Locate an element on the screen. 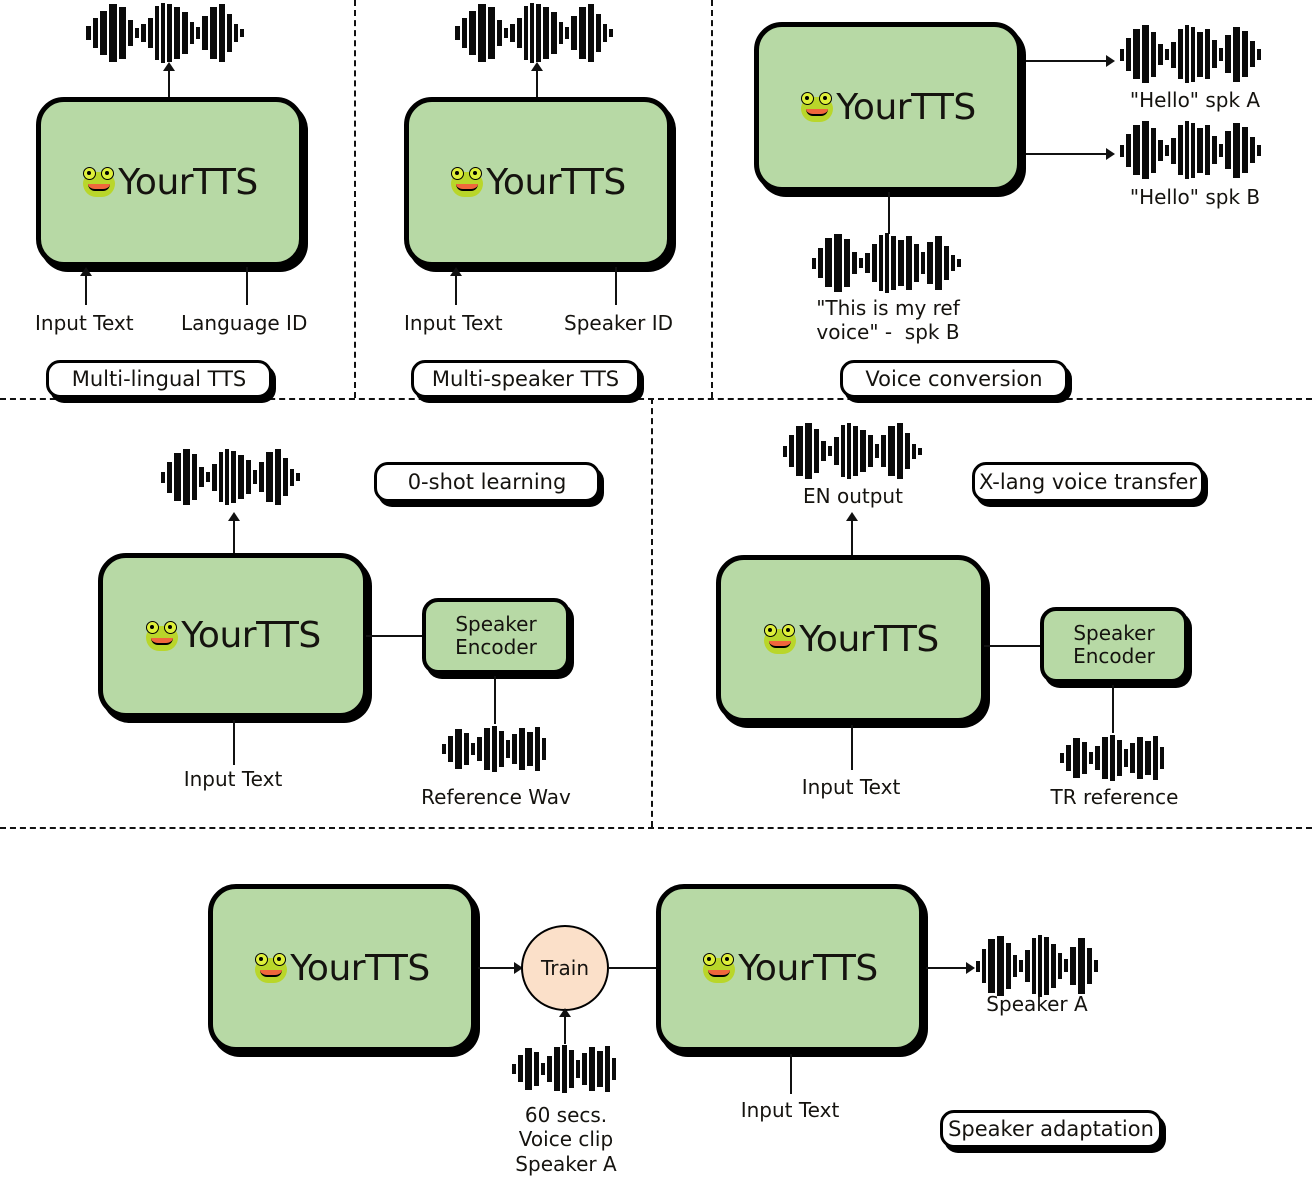 The height and width of the screenshot is (1198, 1312). caption-speaker-a: Speaker A is located at coordinates (1037, 1004).